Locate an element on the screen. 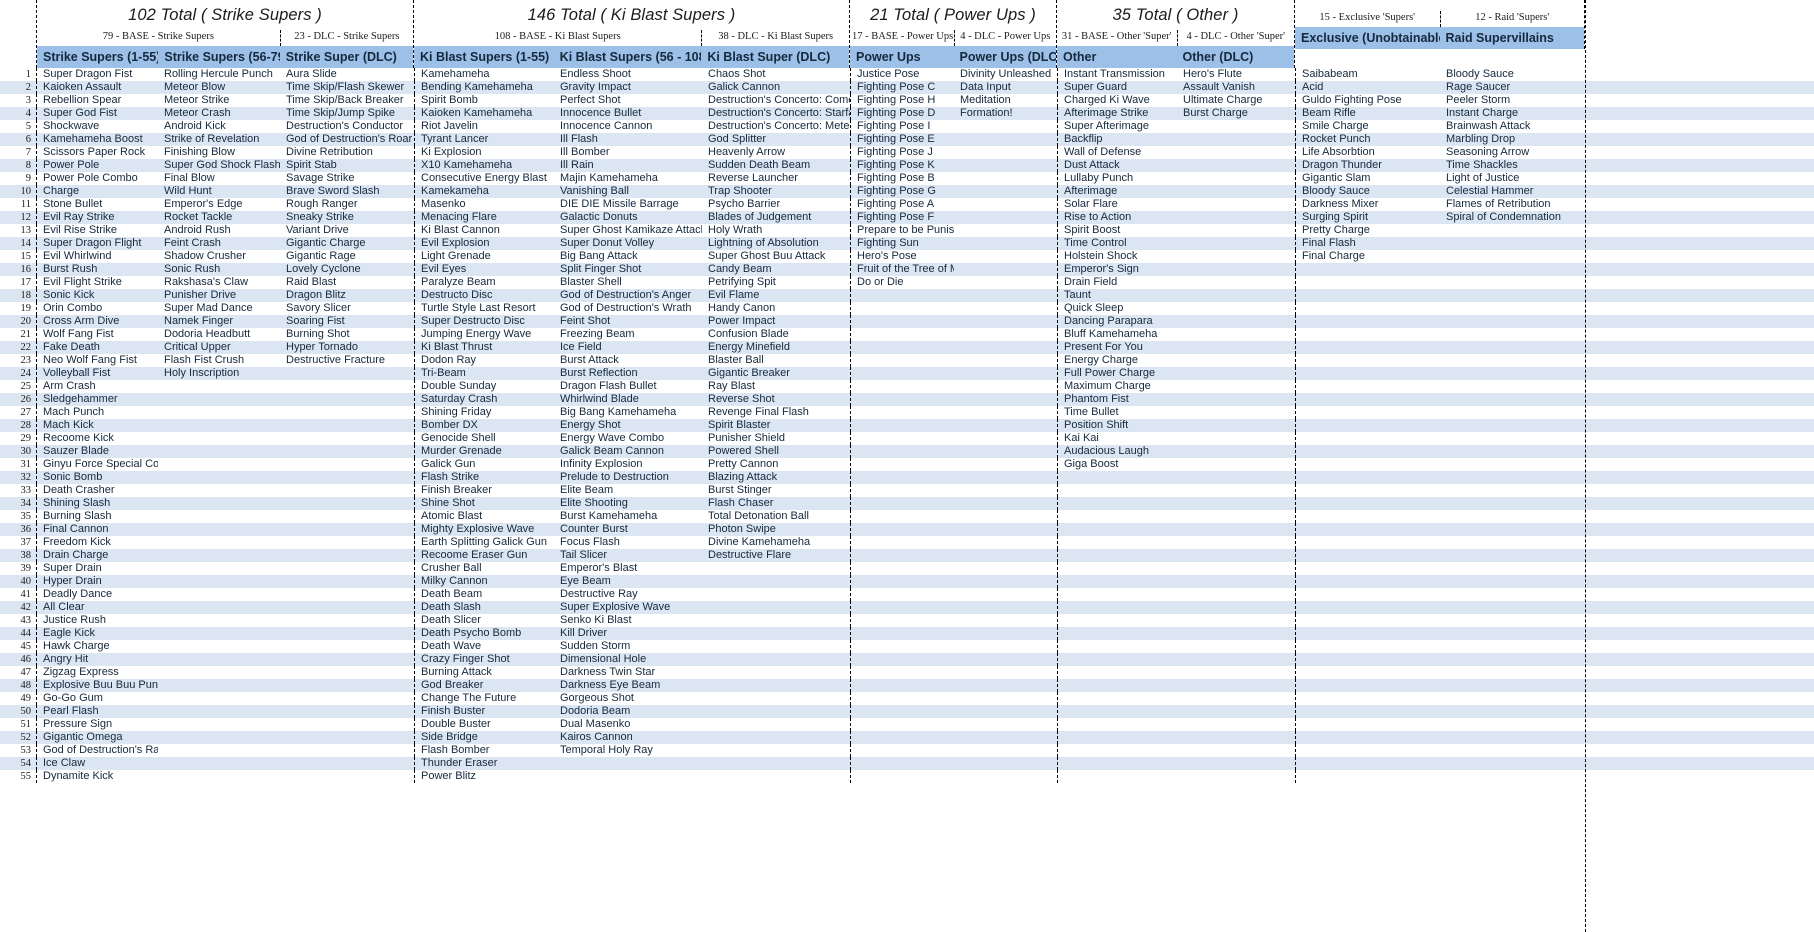  cell-other-base: Spirit Boost is located at coordinates (1117, 230).